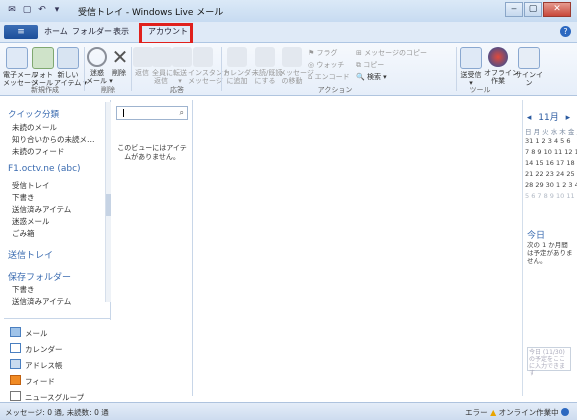 The height and width of the screenshot is (420, 577). I want to click on flag-button: ⚑ フラグ, so click(323, 53).